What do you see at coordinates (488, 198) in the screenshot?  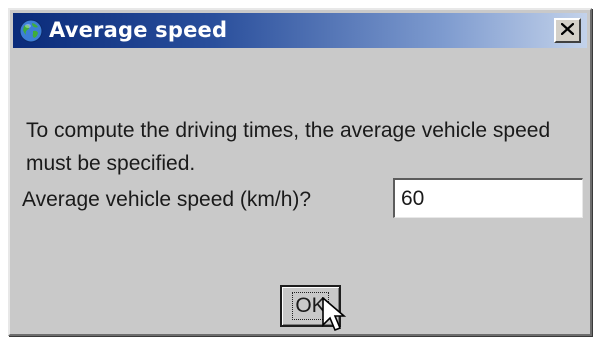 I see `average-speed-input` at bounding box center [488, 198].